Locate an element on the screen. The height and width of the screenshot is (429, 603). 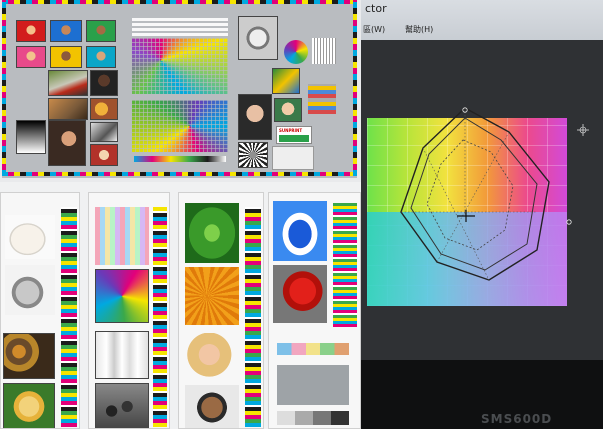
photo-boy is located at coordinates (212, 406).